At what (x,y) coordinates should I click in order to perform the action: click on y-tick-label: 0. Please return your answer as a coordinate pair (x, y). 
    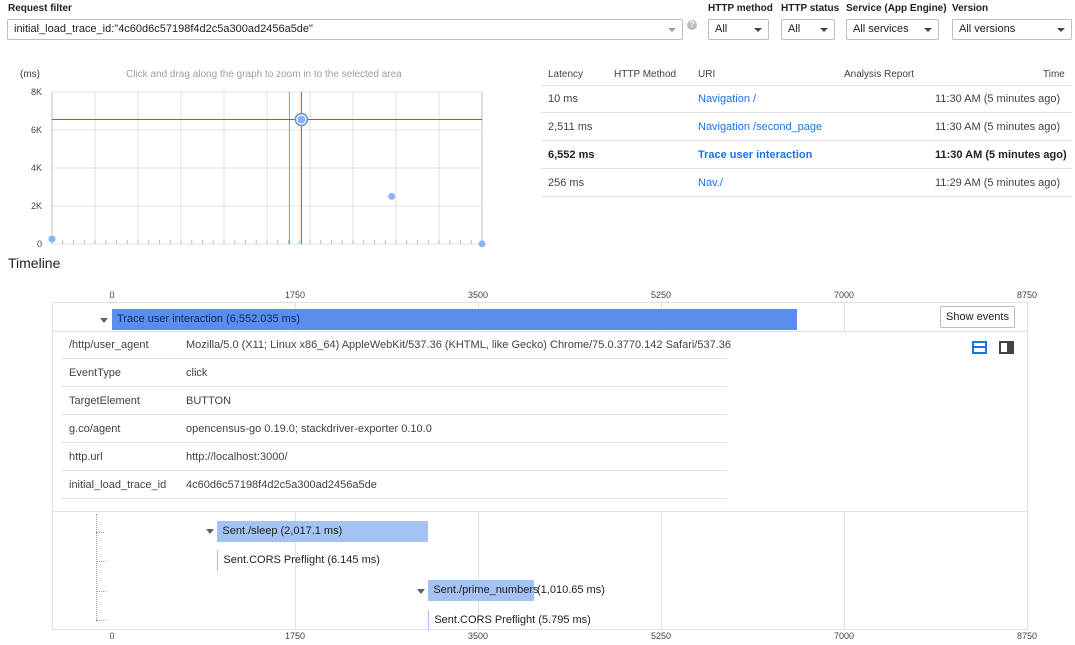
    Looking at the image, I should click on (39, 244).